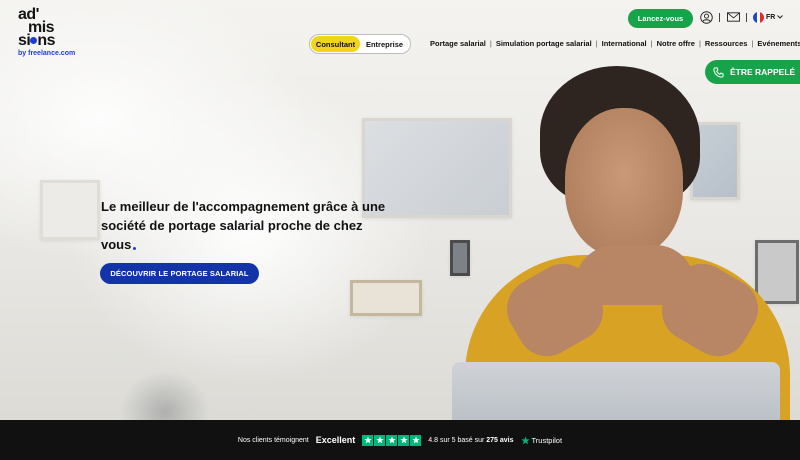  Describe the element at coordinates (771, 17) in the screenshot. I see `language-label: FR` at that location.